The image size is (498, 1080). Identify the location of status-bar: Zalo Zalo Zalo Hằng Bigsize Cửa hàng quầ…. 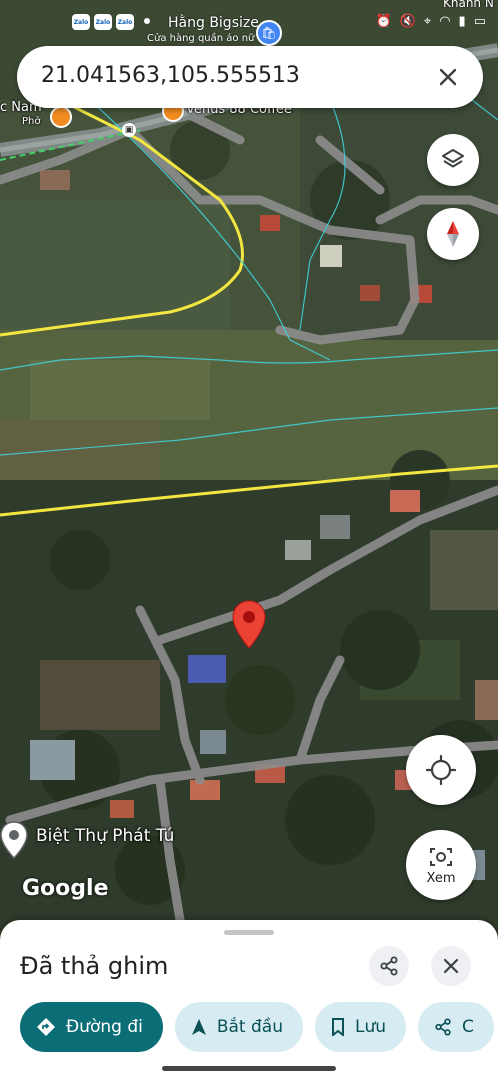
(249, 23).